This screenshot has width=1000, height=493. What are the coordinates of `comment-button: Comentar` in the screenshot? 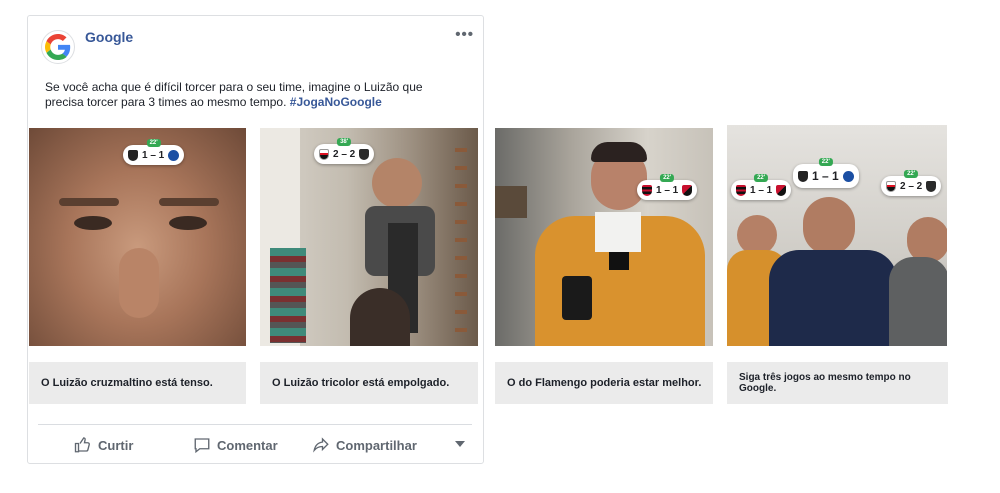 It's located at (235, 445).